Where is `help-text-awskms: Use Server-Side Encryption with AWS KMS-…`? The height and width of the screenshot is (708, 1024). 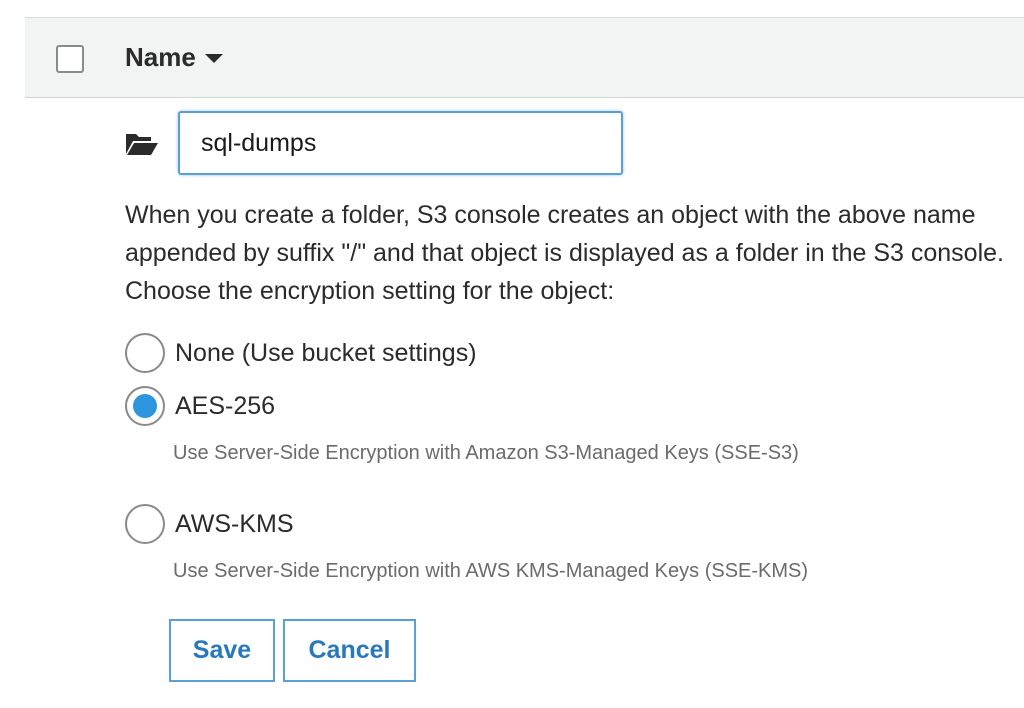
help-text-awskms: Use Server-Side Encryption with AWS KMS-… is located at coordinates (491, 571).